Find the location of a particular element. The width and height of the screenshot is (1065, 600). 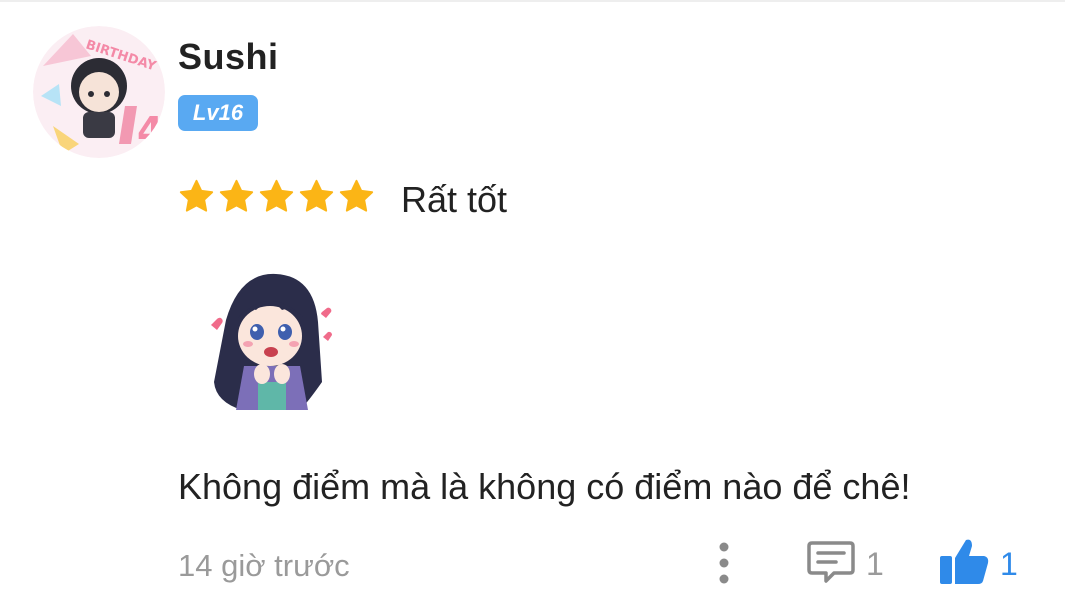

rating-stars is located at coordinates (276, 198).